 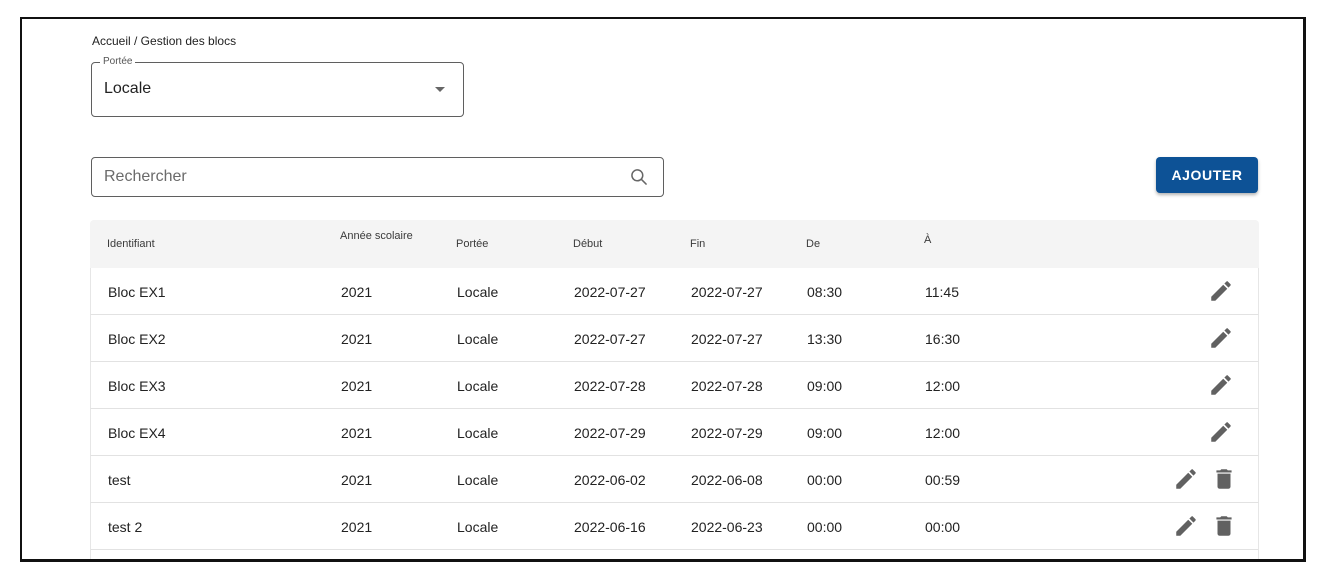 I want to click on search-field, so click(x=377, y=177).